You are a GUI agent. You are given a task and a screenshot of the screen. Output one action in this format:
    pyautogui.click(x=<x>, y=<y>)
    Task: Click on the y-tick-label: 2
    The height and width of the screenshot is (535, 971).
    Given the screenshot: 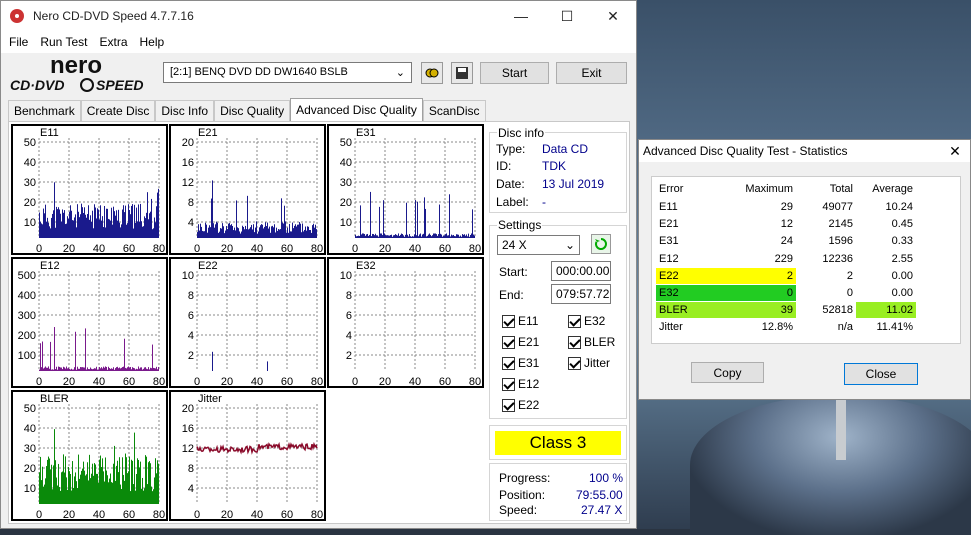 What is the action you would take?
    pyautogui.click(x=191, y=356)
    